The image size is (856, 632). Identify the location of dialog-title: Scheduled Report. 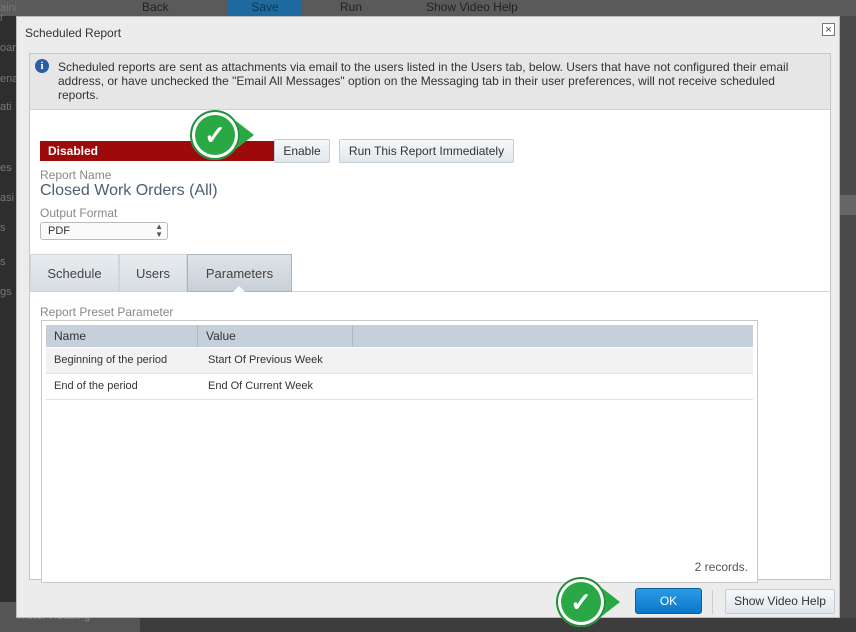
(73, 33).